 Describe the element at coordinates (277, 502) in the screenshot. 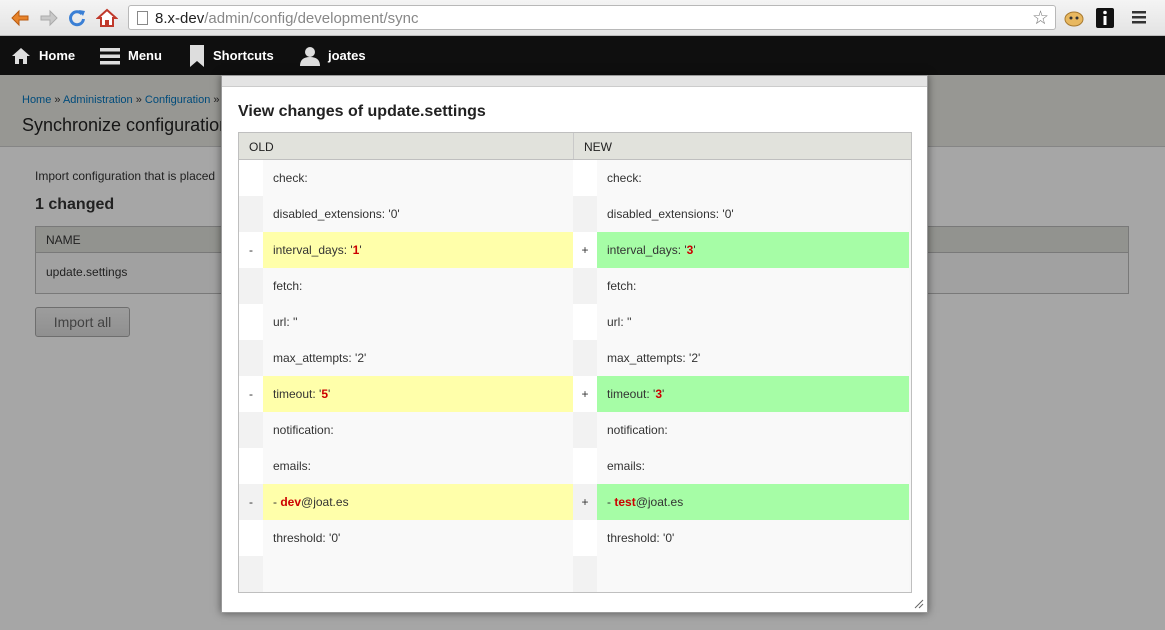

I see `old-line-text: -` at that location.